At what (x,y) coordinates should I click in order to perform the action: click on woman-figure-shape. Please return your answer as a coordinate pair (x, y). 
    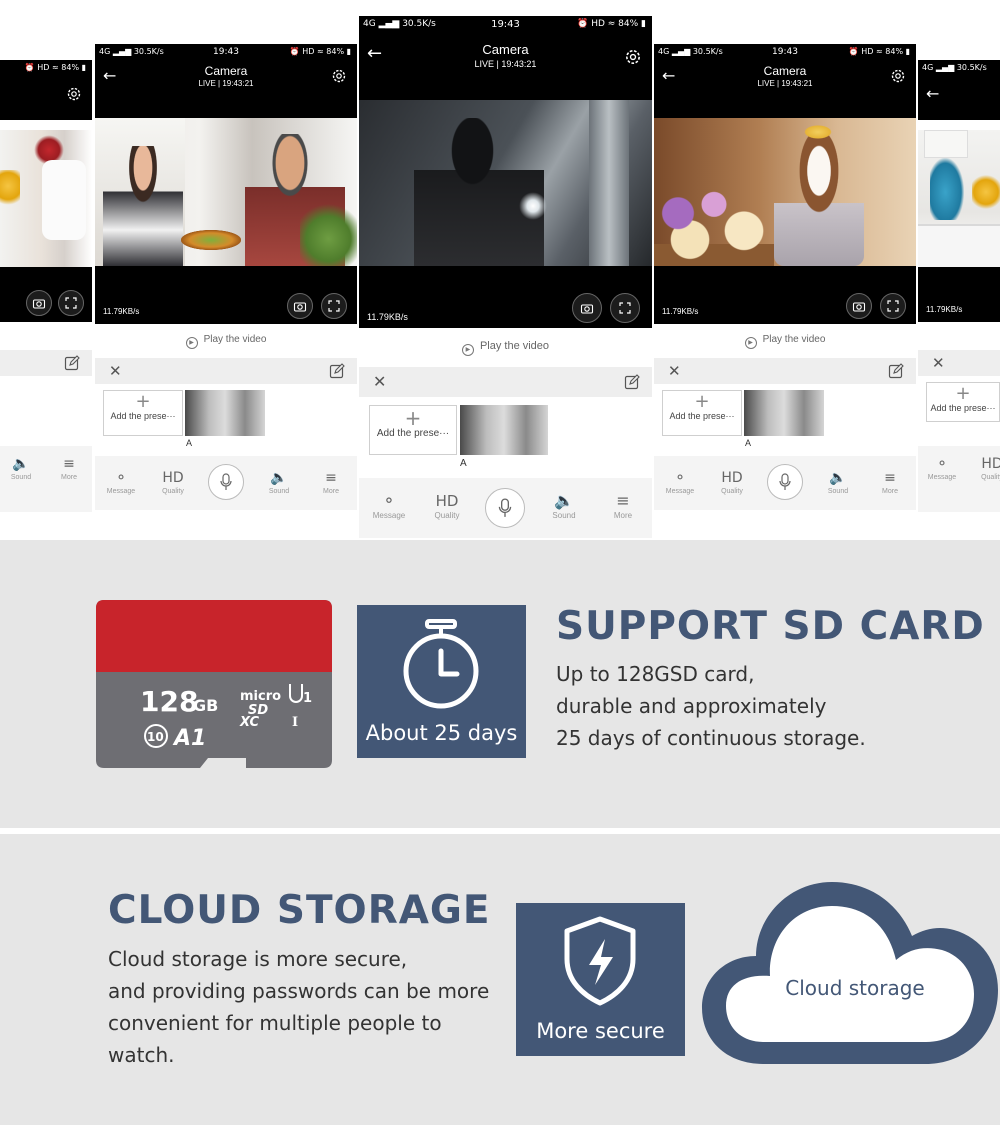
    Looking at the image, I should click on (143, 206).